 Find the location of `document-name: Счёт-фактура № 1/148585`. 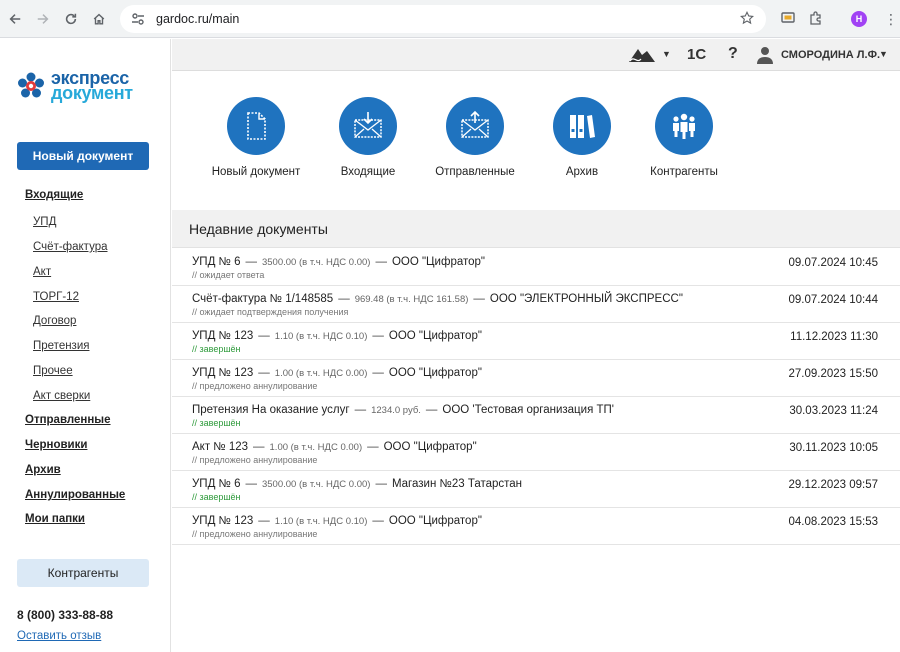

document-name: Счёт-фактура № 1/148585 is located at coordinates (263, 299).